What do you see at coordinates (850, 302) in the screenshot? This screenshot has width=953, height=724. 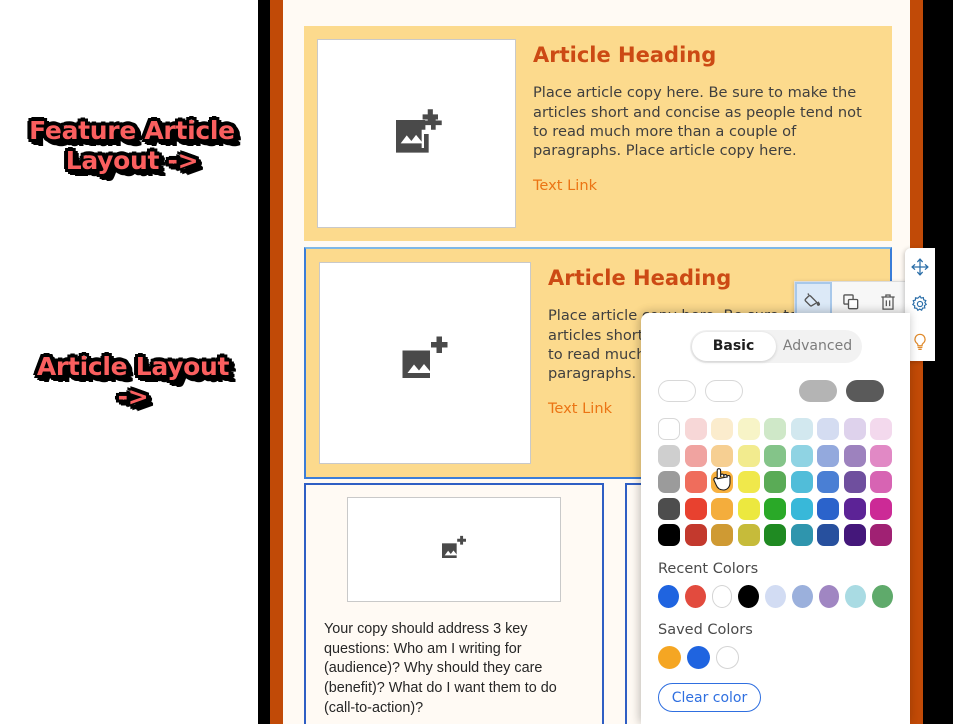 I see `duplicate-icon` at bounding box center [850, 302].